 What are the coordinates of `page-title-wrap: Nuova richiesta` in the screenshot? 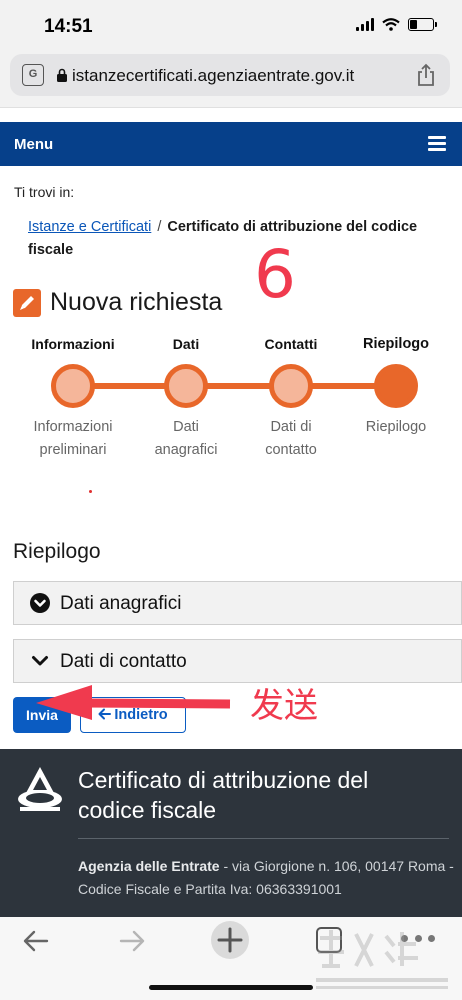 It's located at (117, 302).